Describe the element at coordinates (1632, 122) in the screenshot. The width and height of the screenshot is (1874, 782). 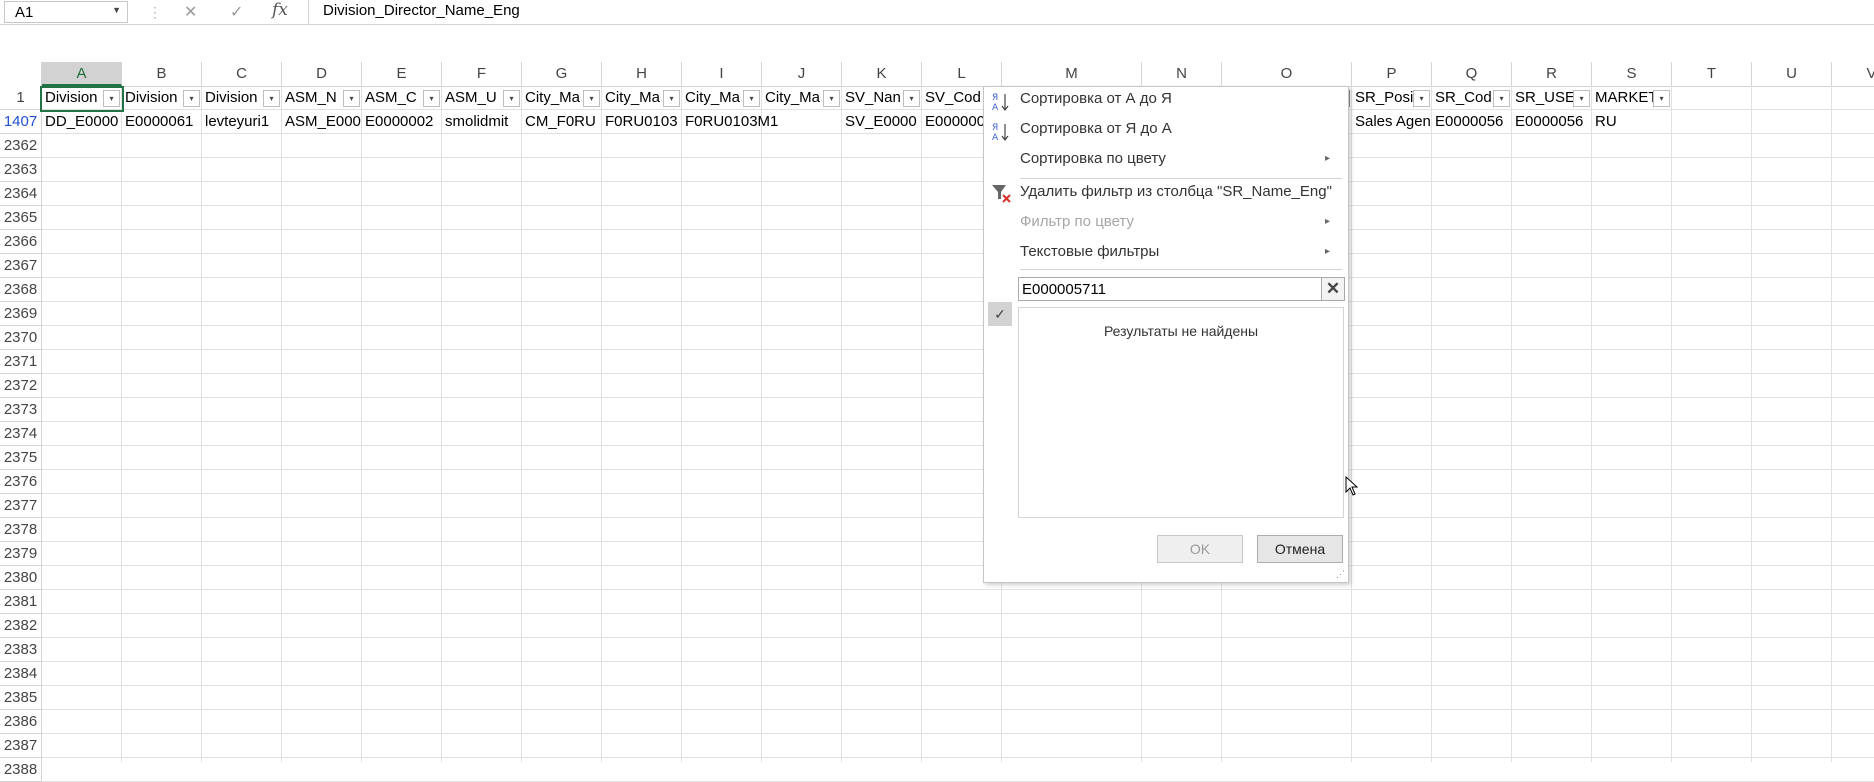
I see `data-cell: RU` at that location.